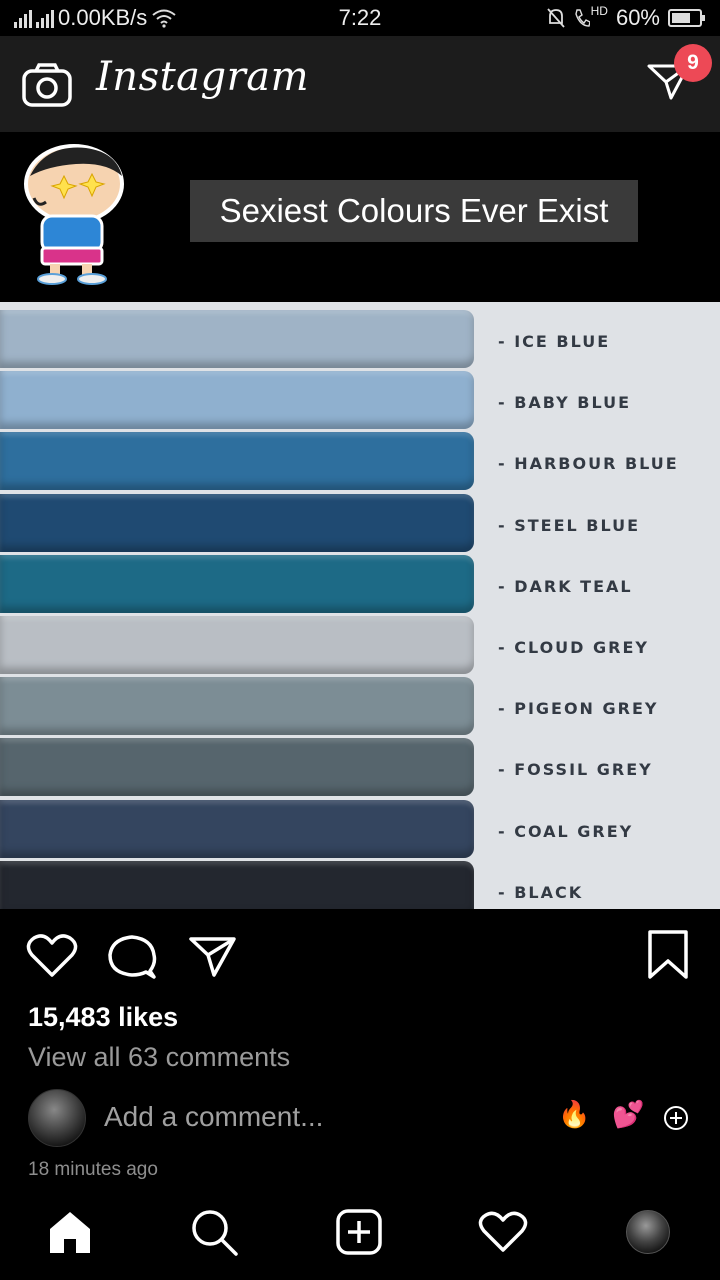 The height and width of the screenshot is (1280, 720). I want to click on post-timestamp: 18 minutes ago, so click(93, 1169).